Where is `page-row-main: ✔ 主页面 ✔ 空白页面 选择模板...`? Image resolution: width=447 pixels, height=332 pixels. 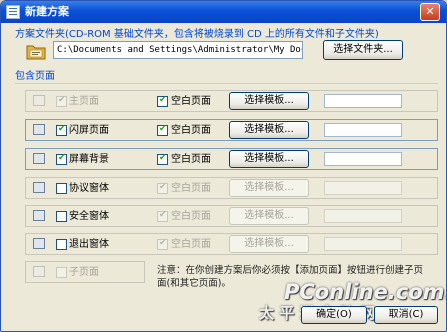 page-row-main: ✔ 主页面 ✔ 空白页面 选择模板... is located at coordinates (231, 101).